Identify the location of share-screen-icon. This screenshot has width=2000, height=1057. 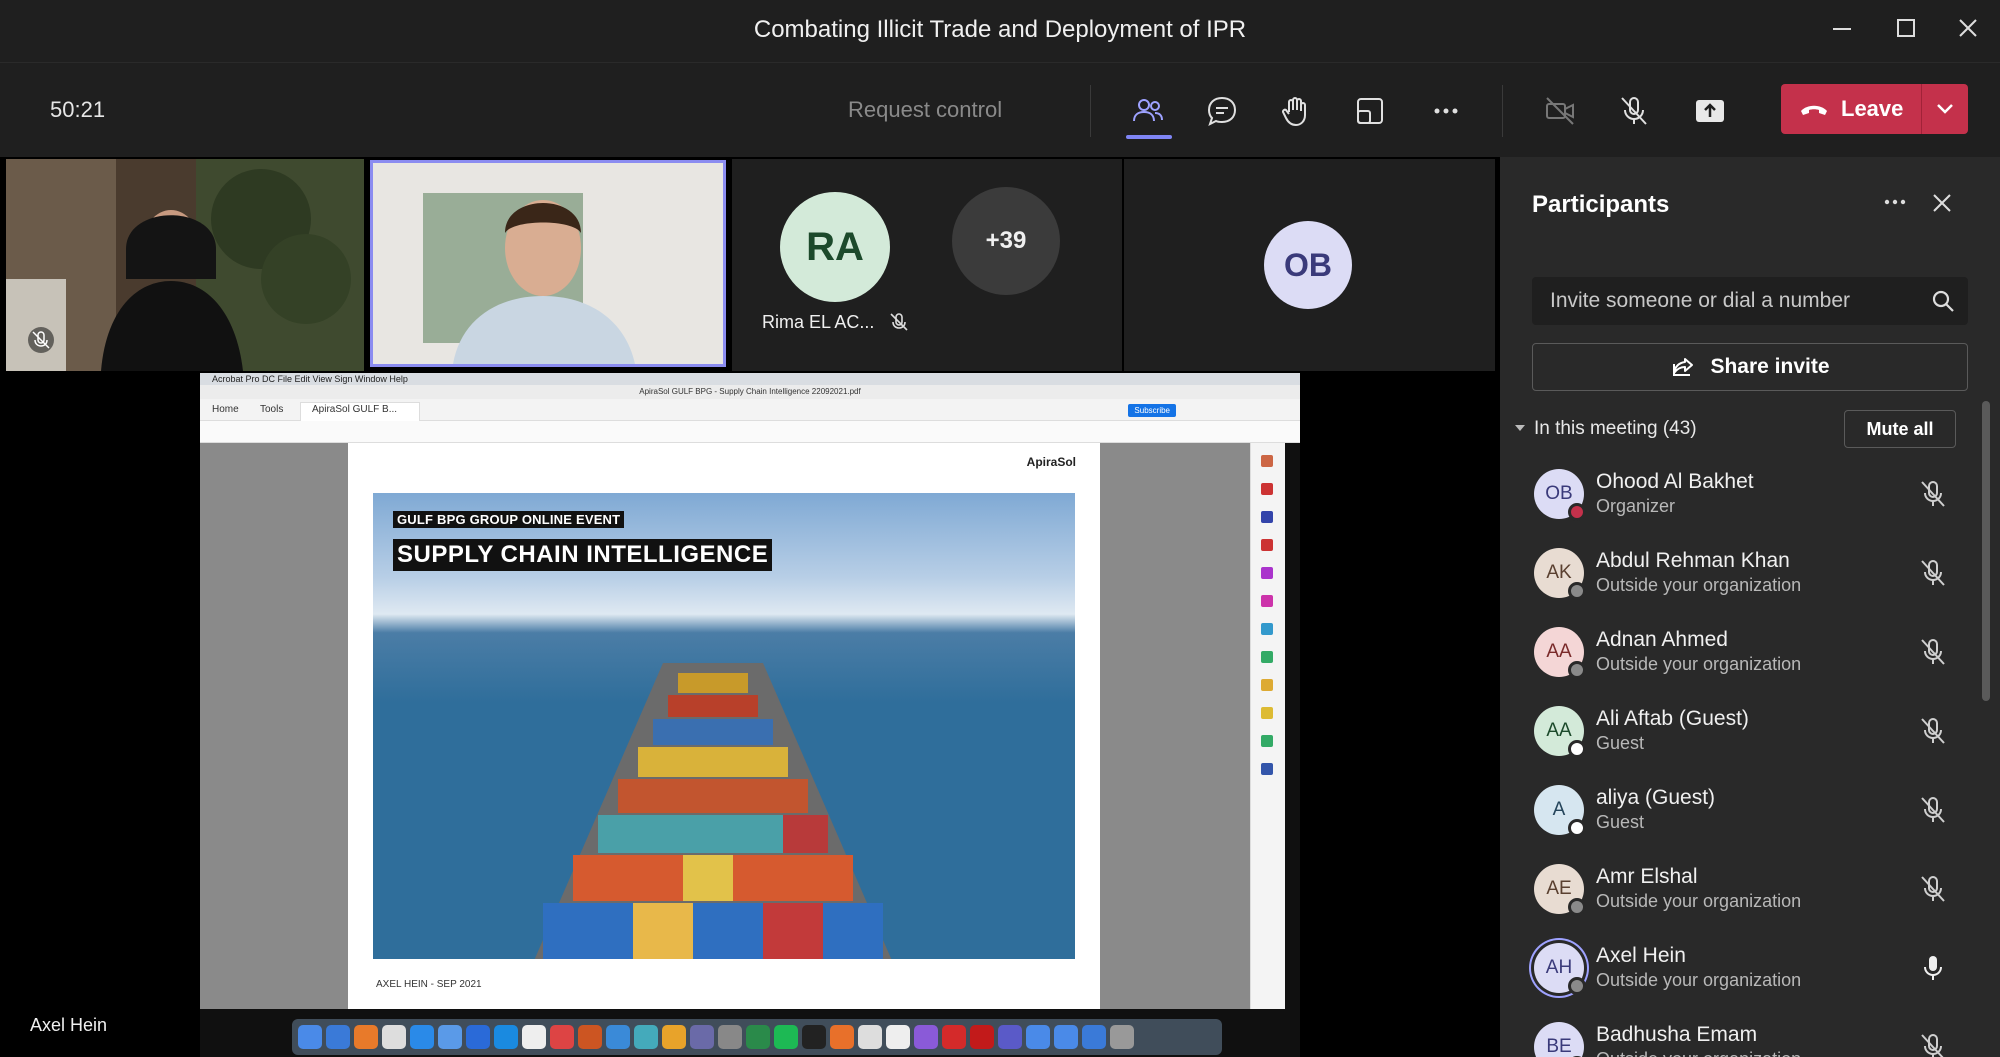
(1710, 111).